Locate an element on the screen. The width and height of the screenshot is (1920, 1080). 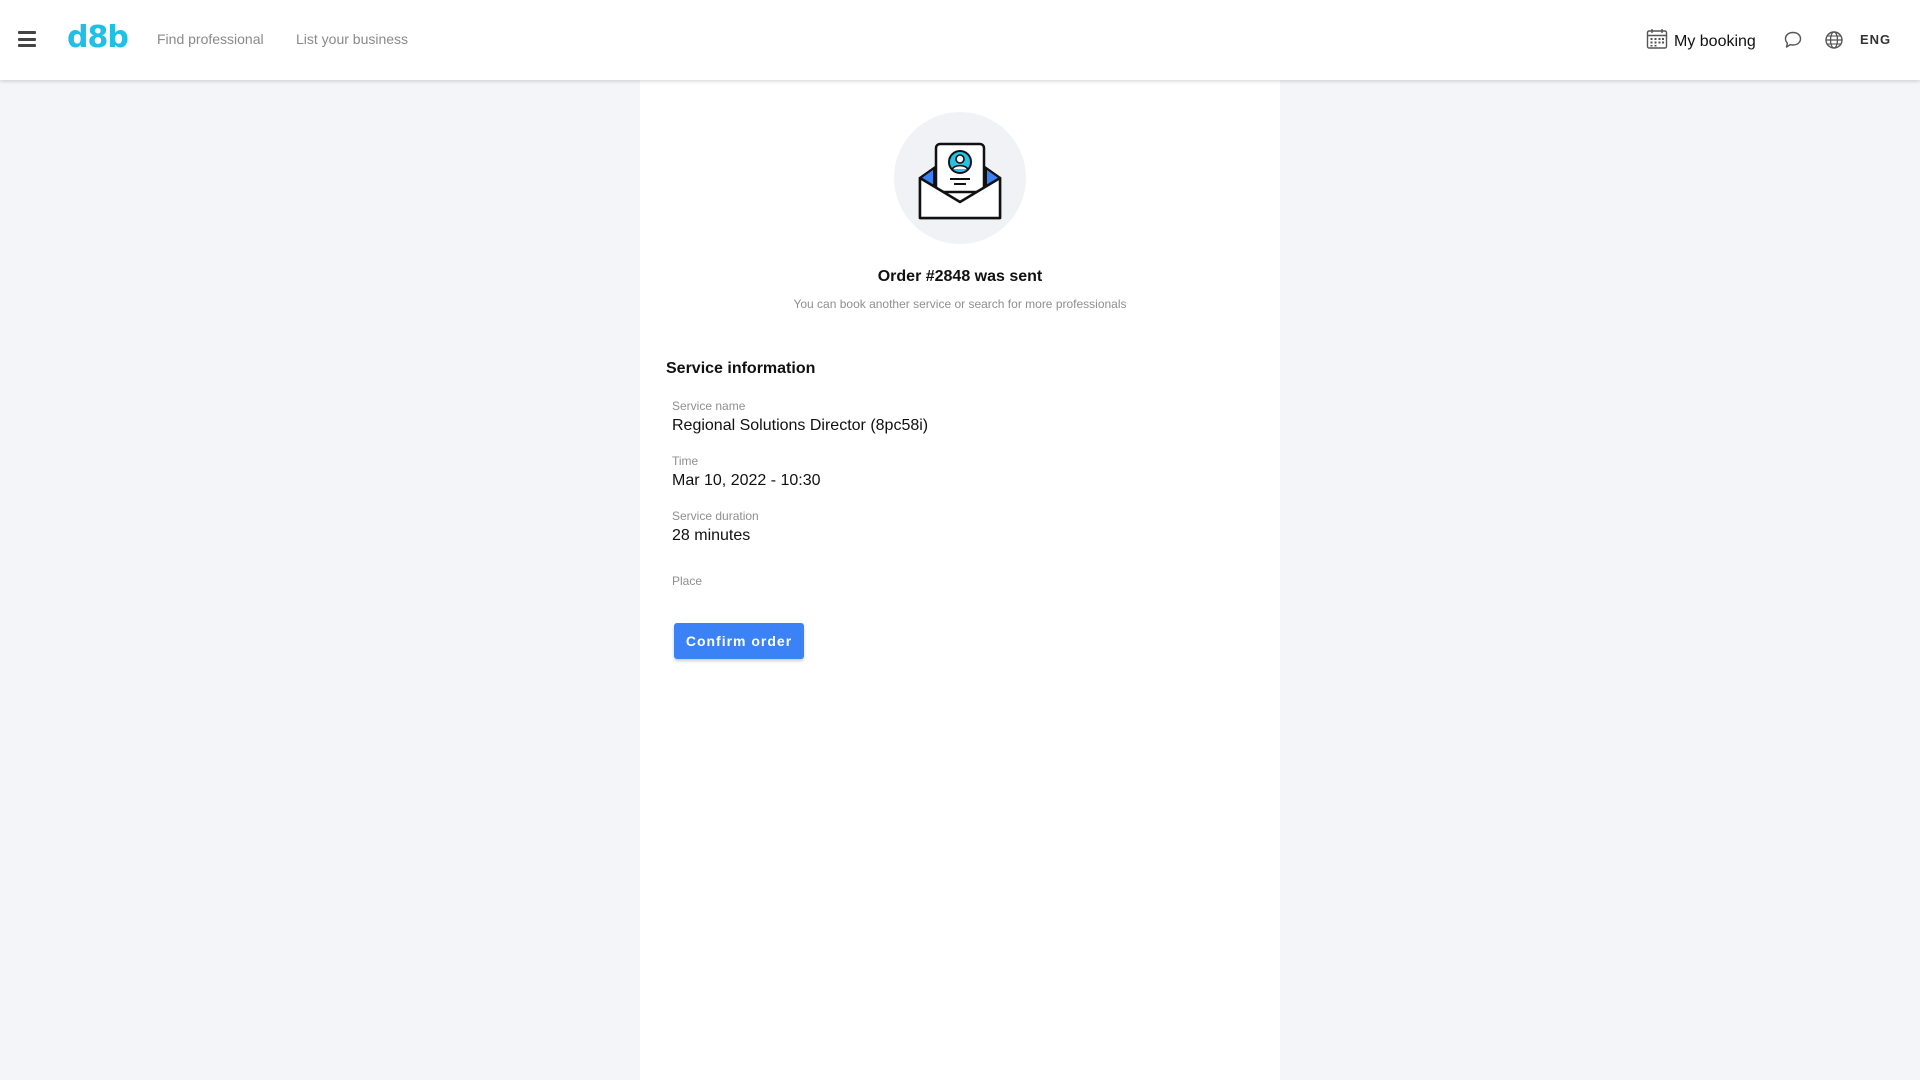
nav-list-your-business: List your business is located at coordinates (352, 39).